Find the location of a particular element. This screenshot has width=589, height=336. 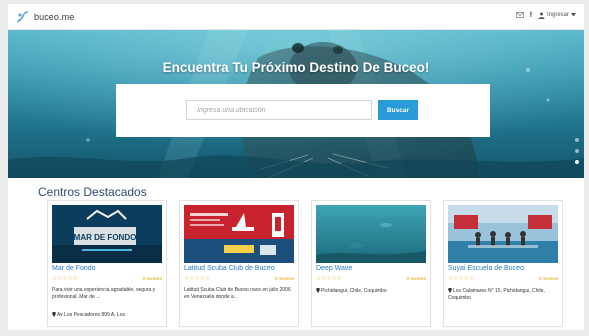

brand-link: buceo.me is located at coordinates (45, 17).